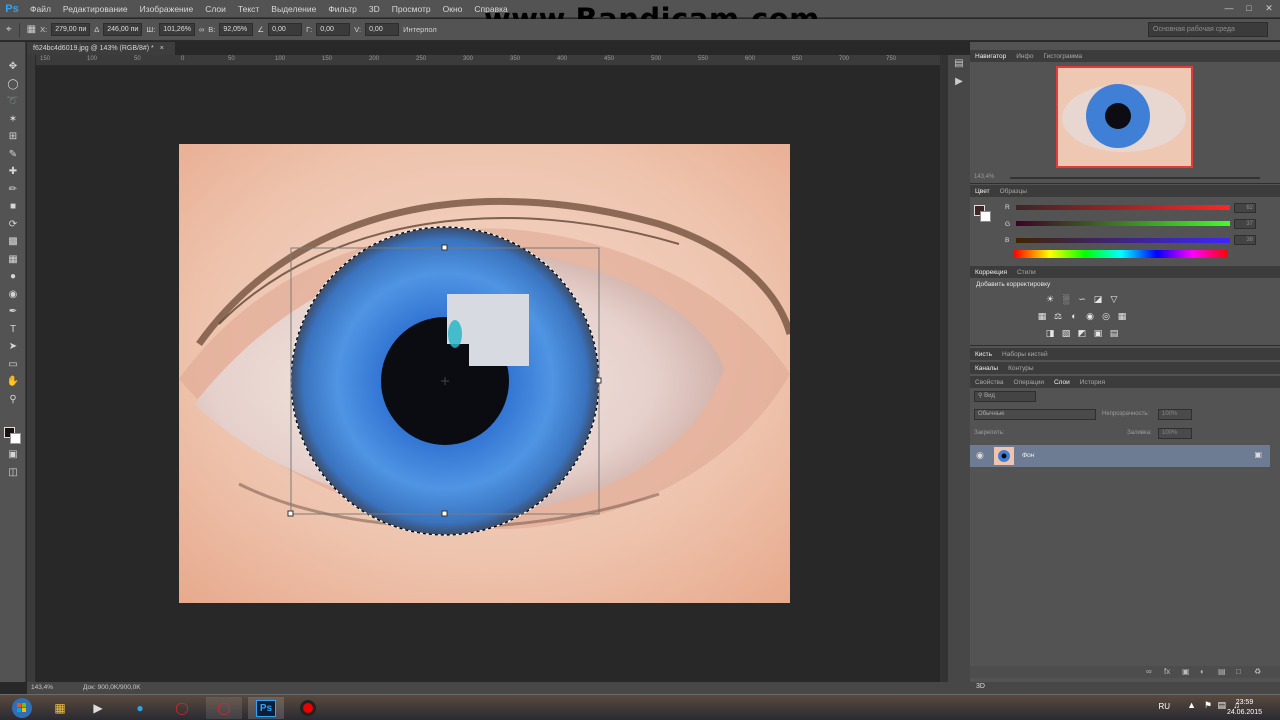 This screenshot has width=1280, height=720. I want to click on channel-r-value: 62, so click(1245, 208).